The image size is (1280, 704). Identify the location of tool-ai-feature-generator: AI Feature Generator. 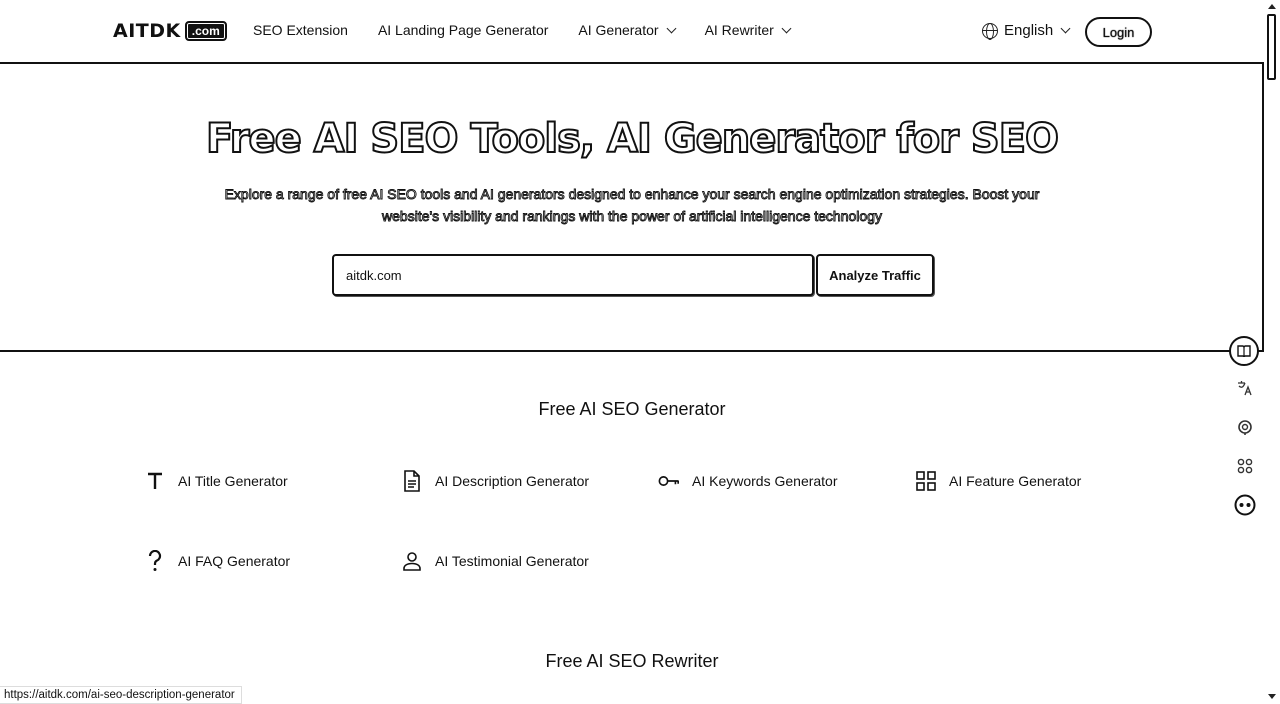
(998, 481).